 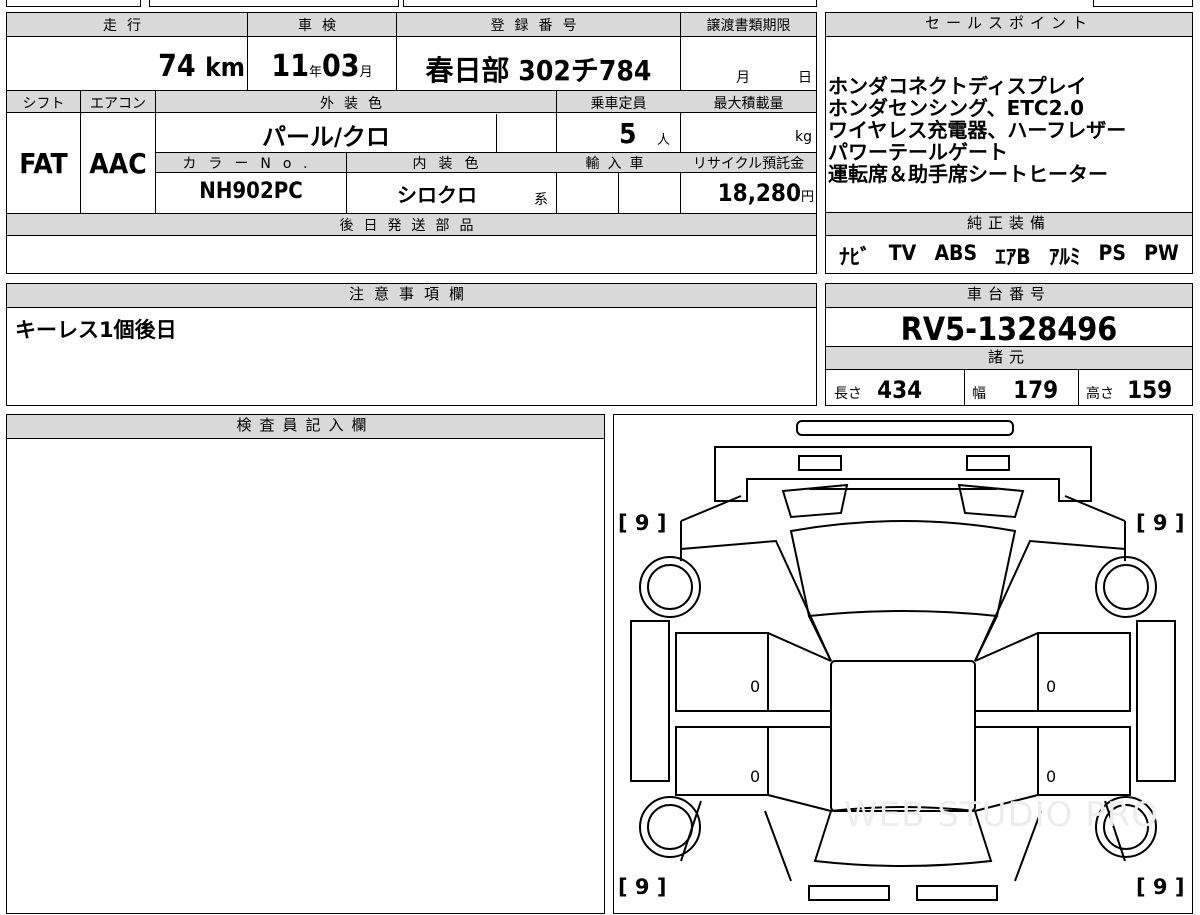 What do you see at coordinates (1160, 887) in the screenshot?
I see `tire-rear-right-grade: [ 9 ]` at bounding box center [1160, 887].